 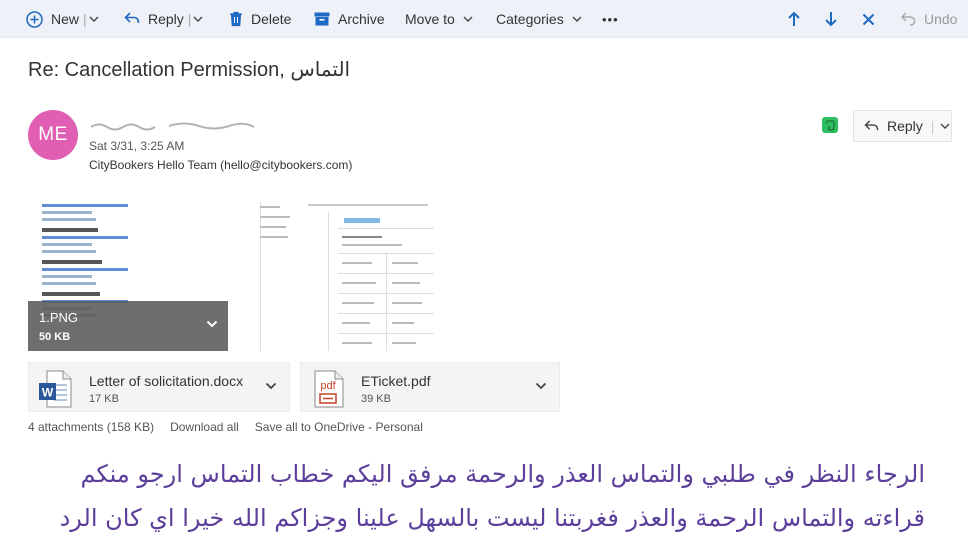 What do you see at coordinates (908, 19) in the screenshot?
I see `undo-icon` at bounding box center [908, 19].